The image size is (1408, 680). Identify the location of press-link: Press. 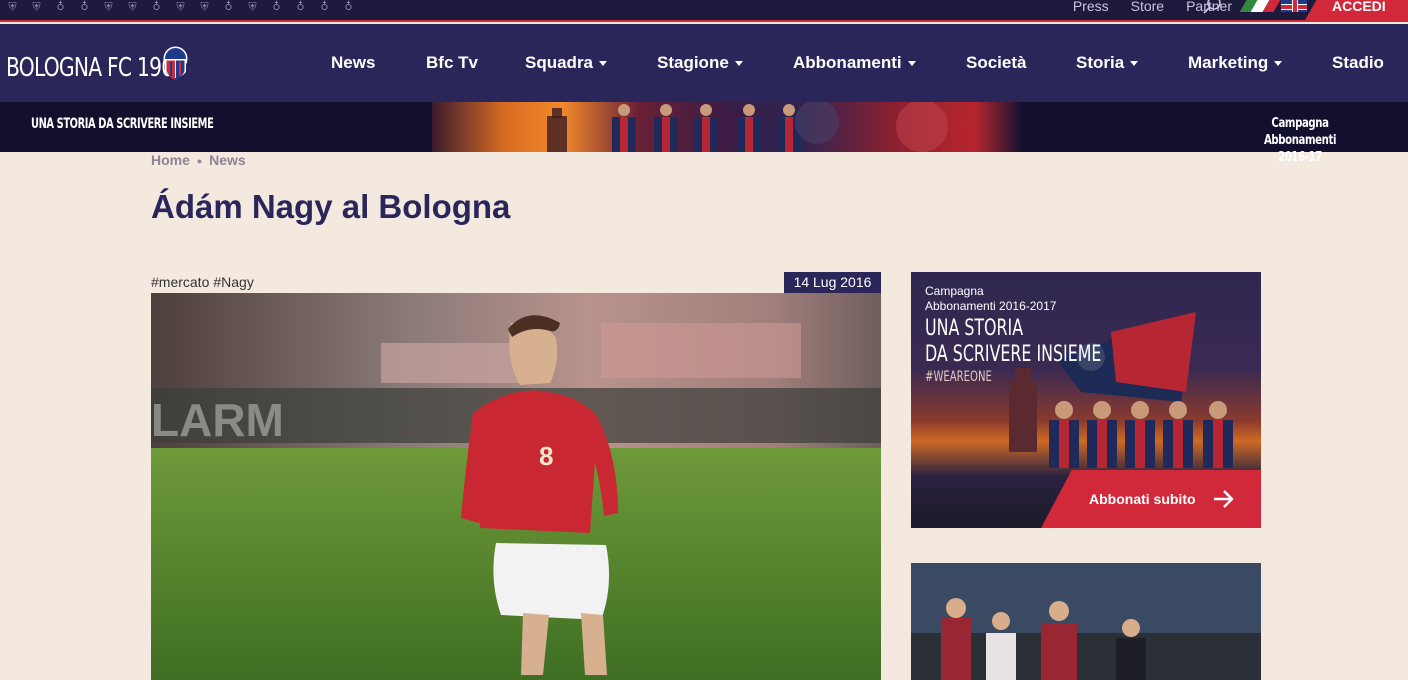
(1091, 7).